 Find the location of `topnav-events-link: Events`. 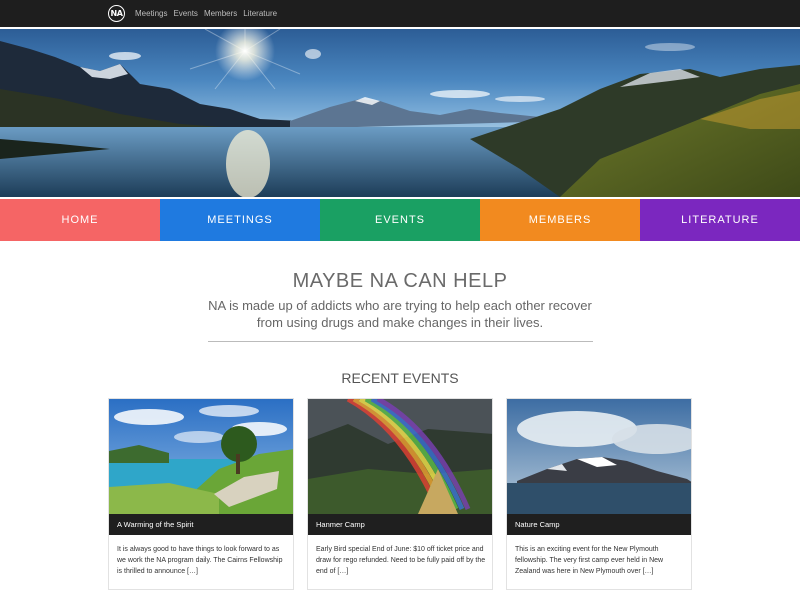

topnav-events-link: Events is located at coordinates (185, 13).